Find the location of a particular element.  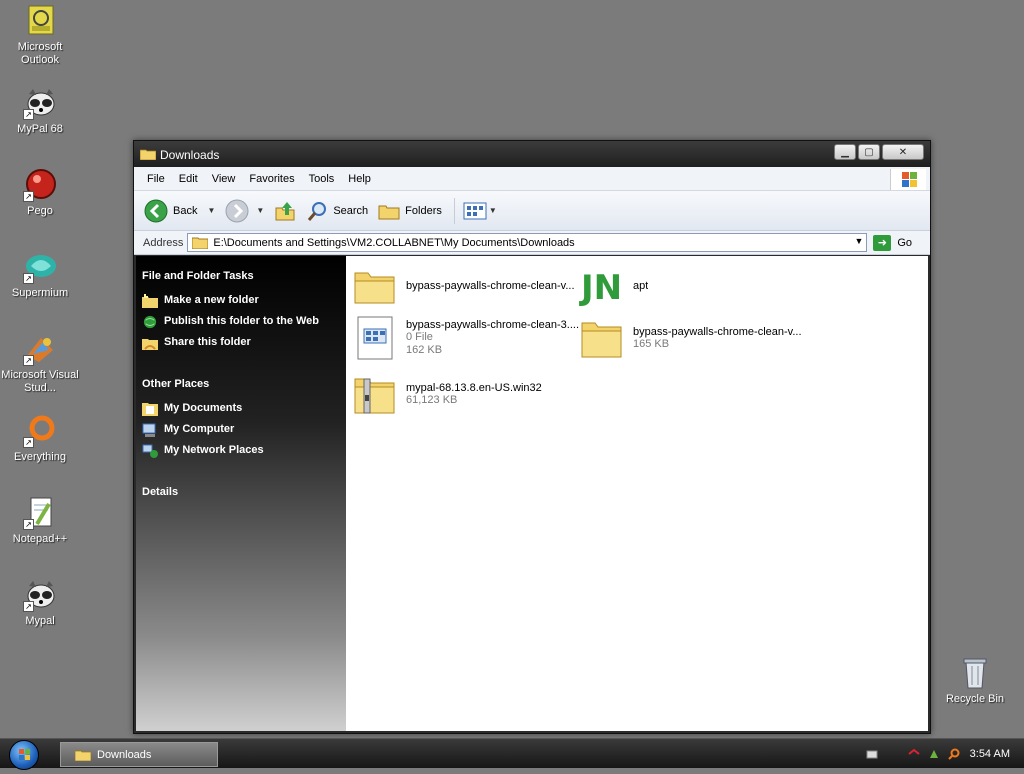

desktop-icon-pego: ↗ Pego is located at coordinates (40, 193).